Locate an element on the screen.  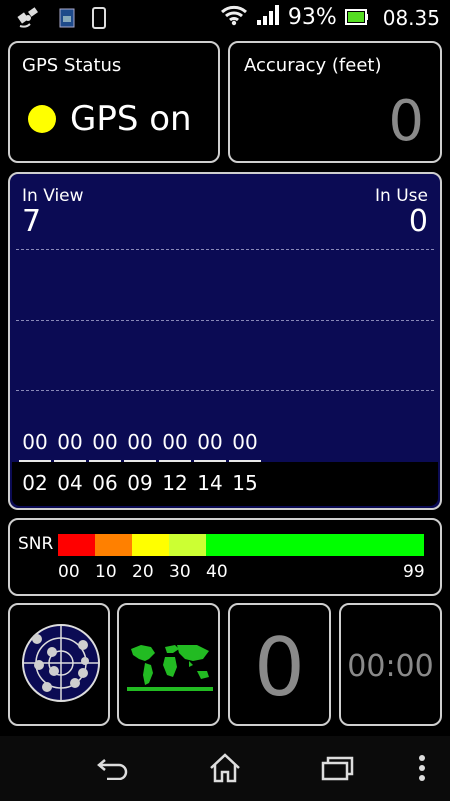
gps-status-card: GPS Status GPS on is located at coordinates (114, 102).